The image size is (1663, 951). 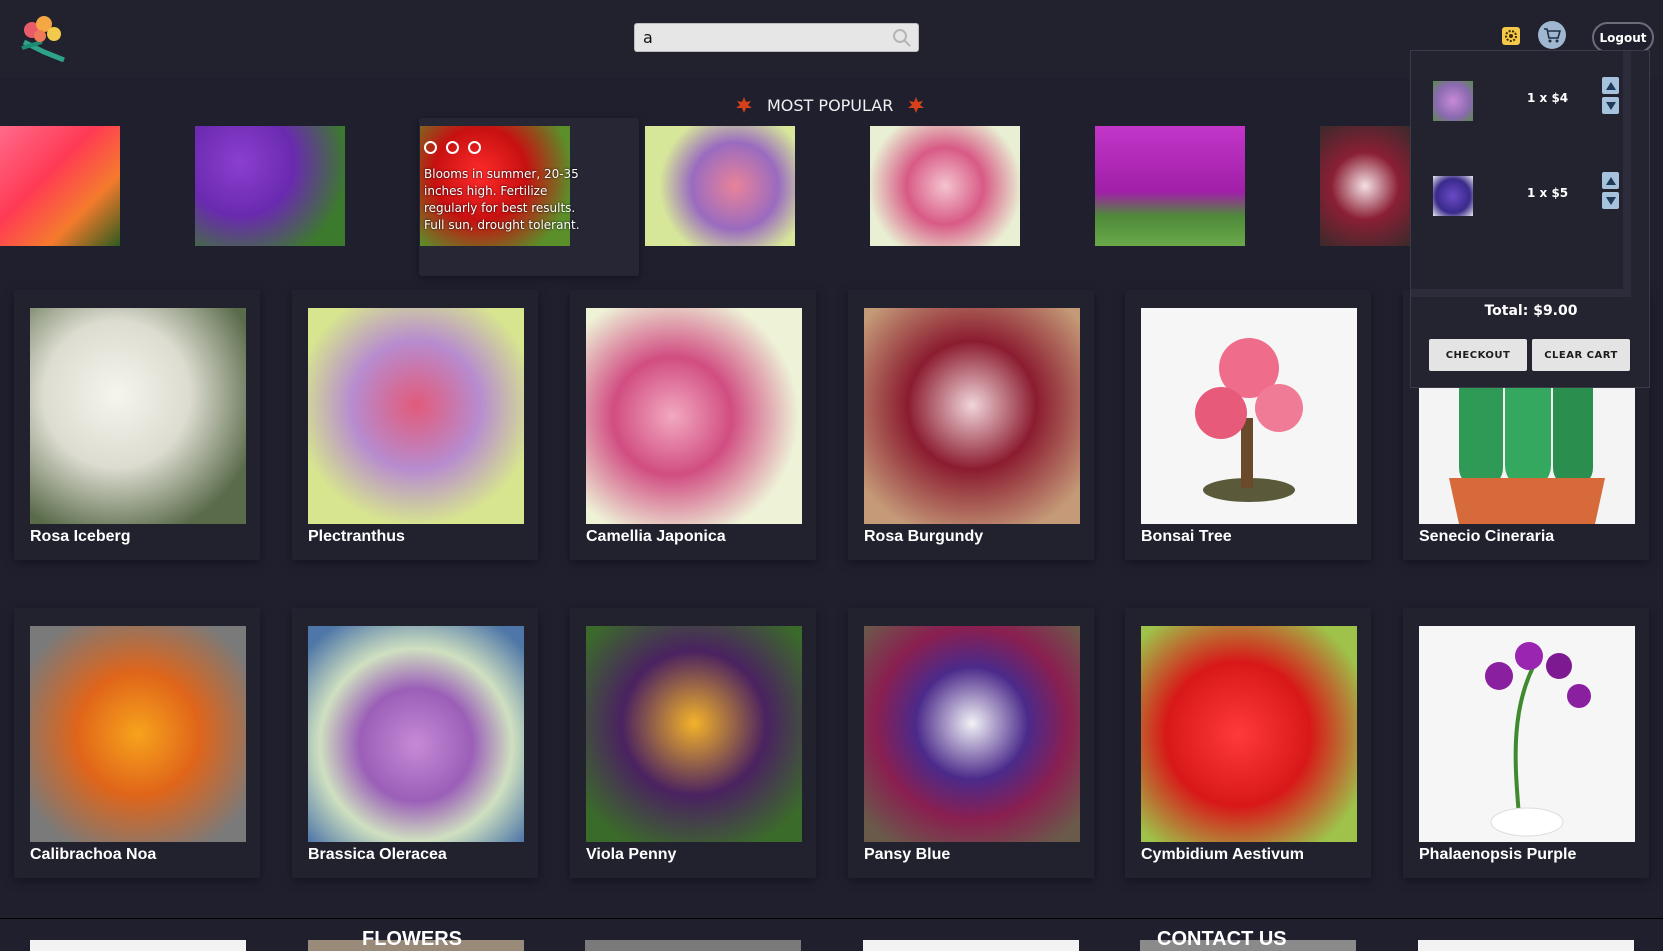 I want to click on product-name: Cymbidium Aestivum, so click(x=1222, y=855).